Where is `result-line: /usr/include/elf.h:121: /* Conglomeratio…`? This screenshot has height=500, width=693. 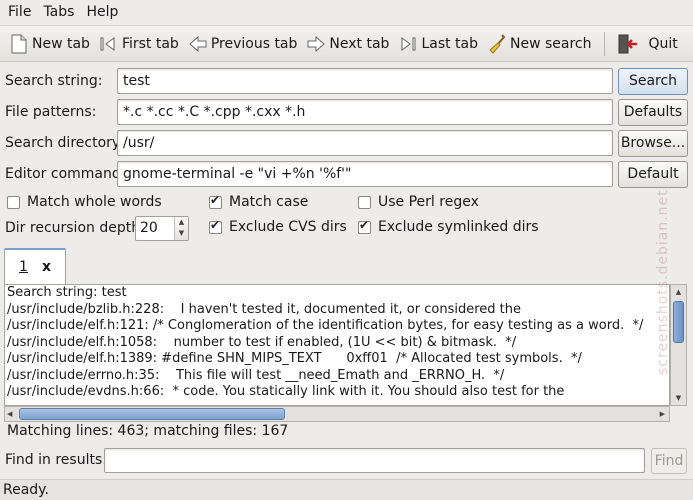
result-line: /usr/include/elf.h:121: /* Conglomeratio… is located at coordinates (337, 326).